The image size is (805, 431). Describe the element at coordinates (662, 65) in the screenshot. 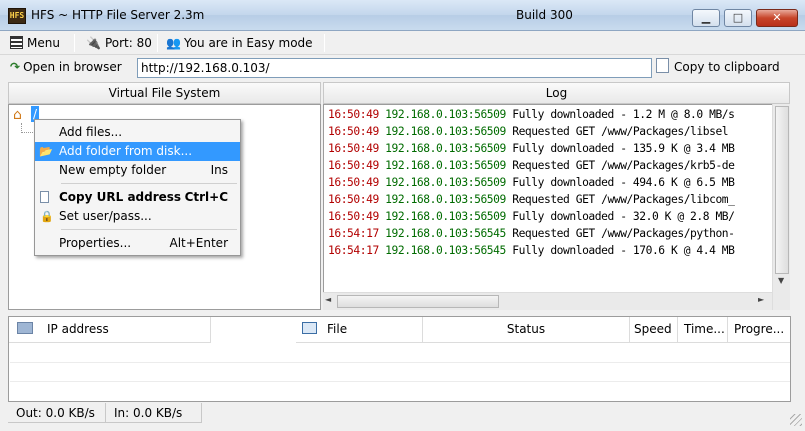

I see `clipboard-icon` at that location.